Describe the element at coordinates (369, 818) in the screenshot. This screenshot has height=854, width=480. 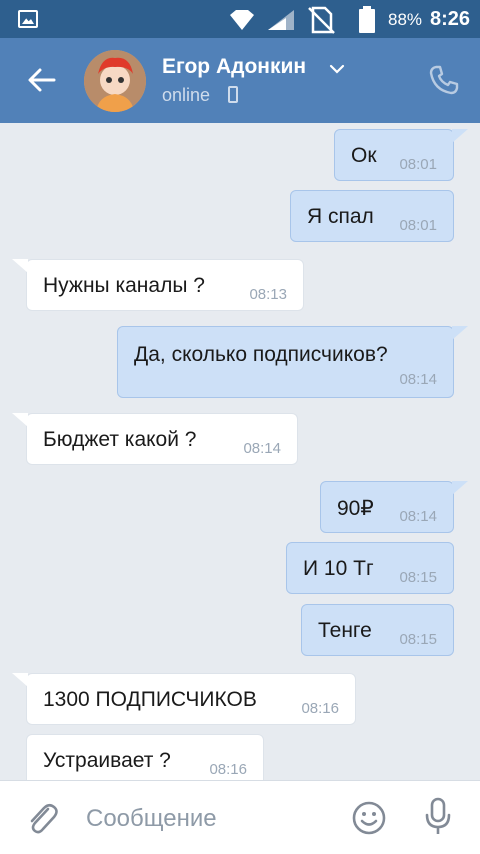
I see `emoji-icon` at that location.